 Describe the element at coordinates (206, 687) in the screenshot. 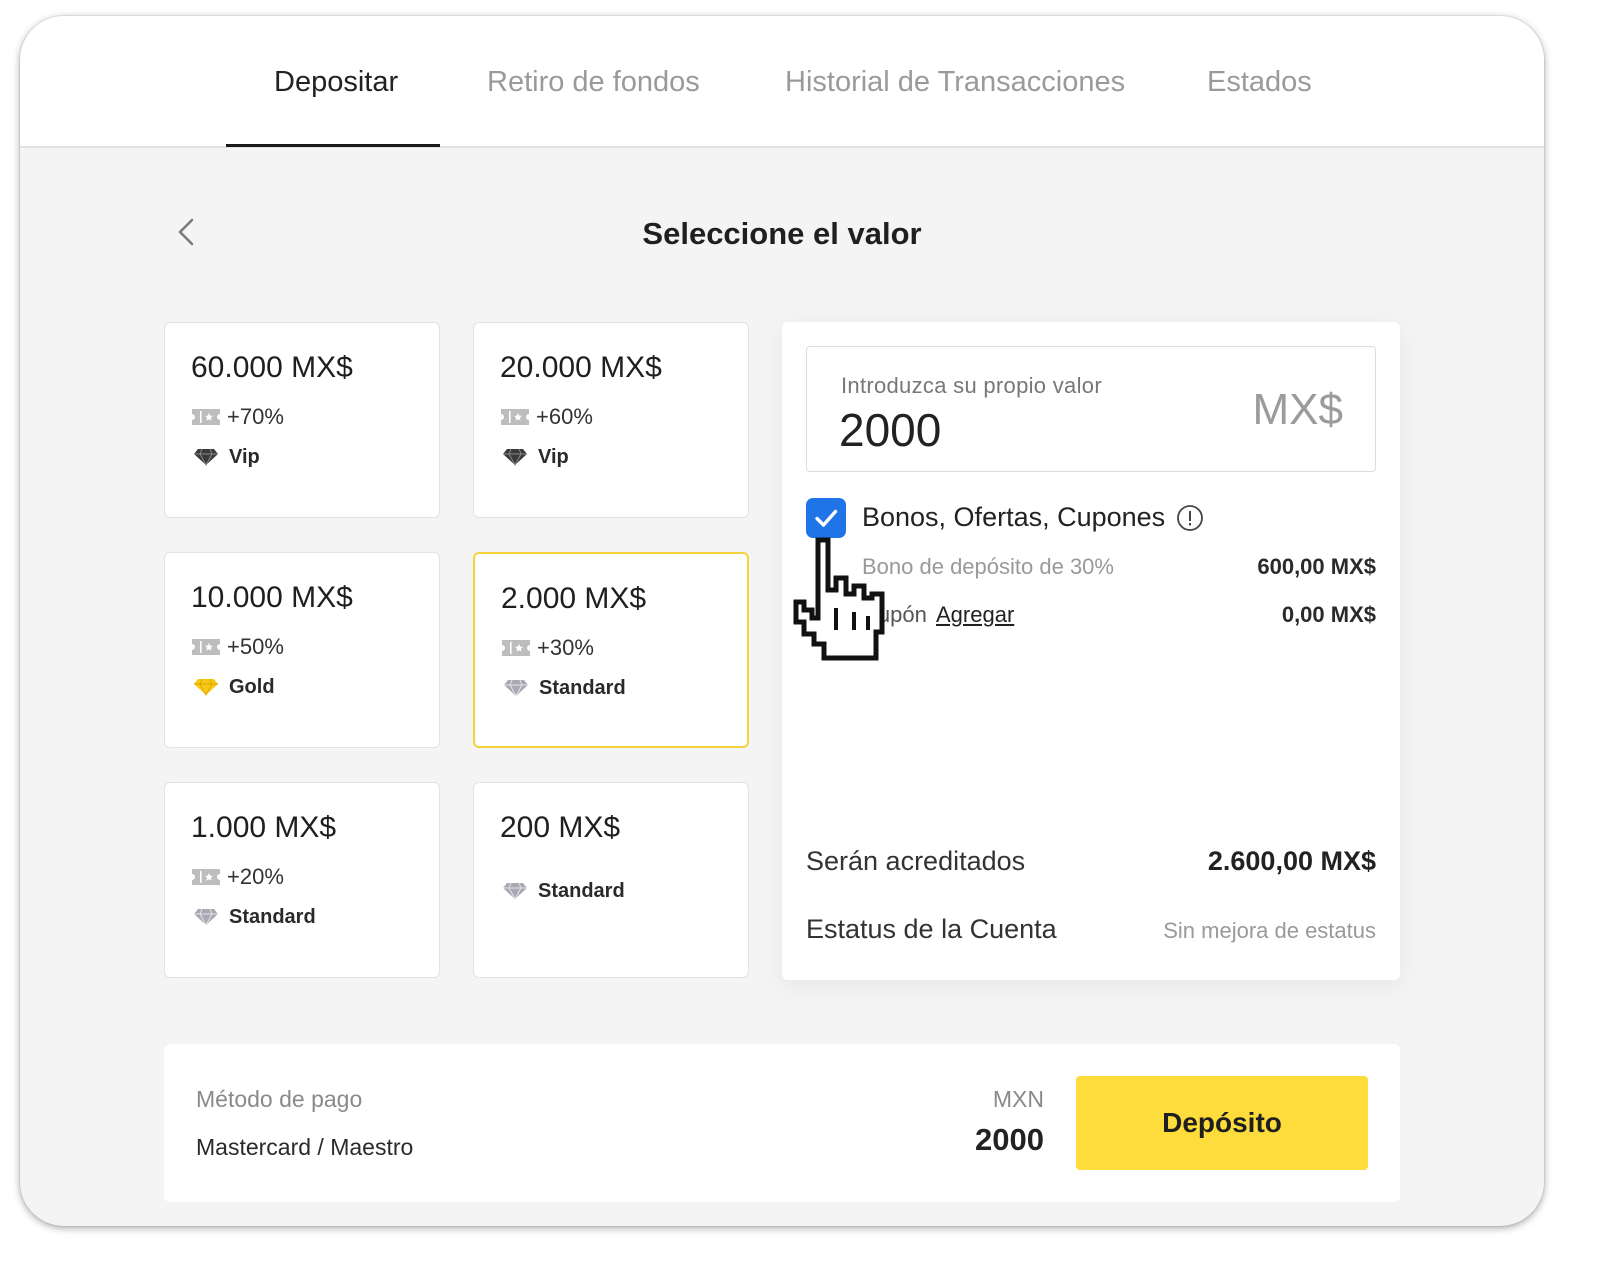

I see `diamond-gold-icon` at that location.